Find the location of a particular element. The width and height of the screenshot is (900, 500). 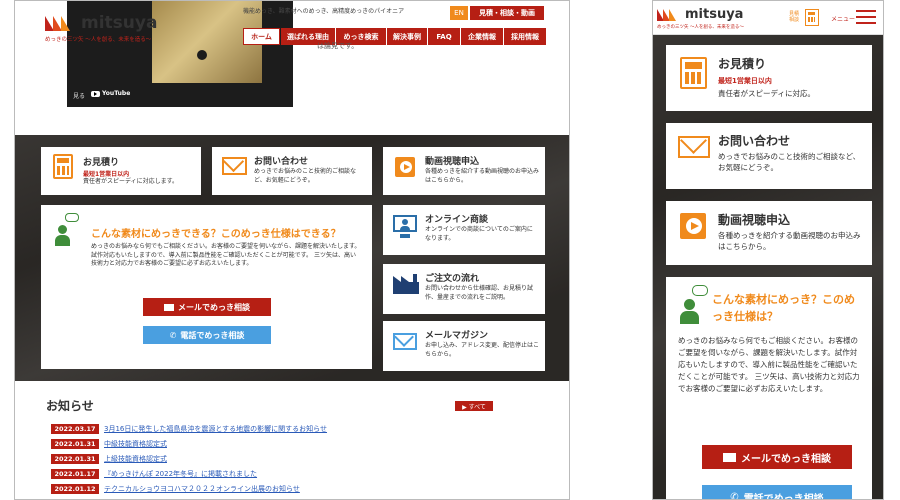

factory-icon is located at coordinates (406, 284).